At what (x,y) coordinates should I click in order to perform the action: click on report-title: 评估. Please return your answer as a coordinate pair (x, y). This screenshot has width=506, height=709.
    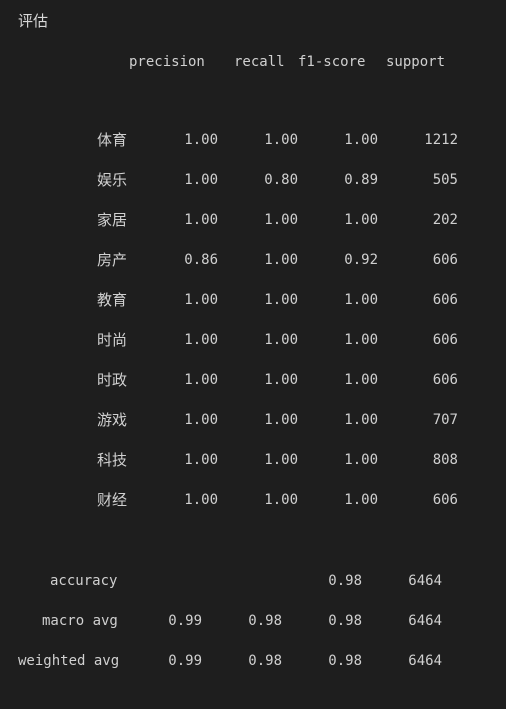
    Looking at the image, I should click on (33, 21).